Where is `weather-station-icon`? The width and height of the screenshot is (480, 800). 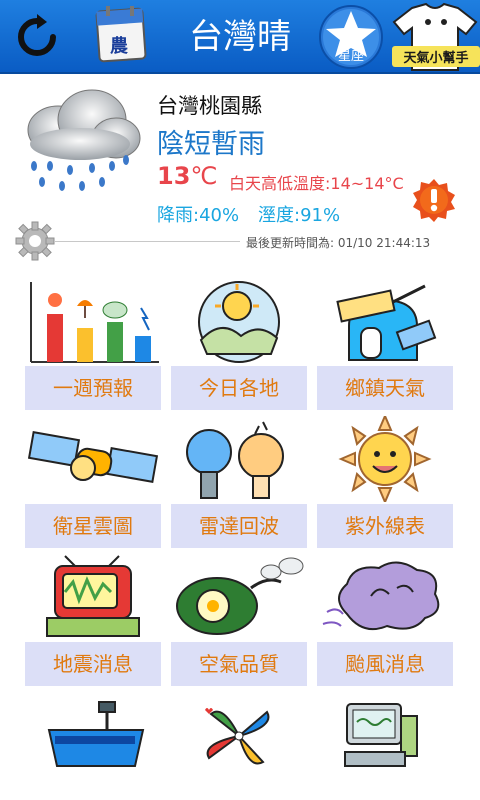 weather-station-icon is located at coordinates (93, 739).